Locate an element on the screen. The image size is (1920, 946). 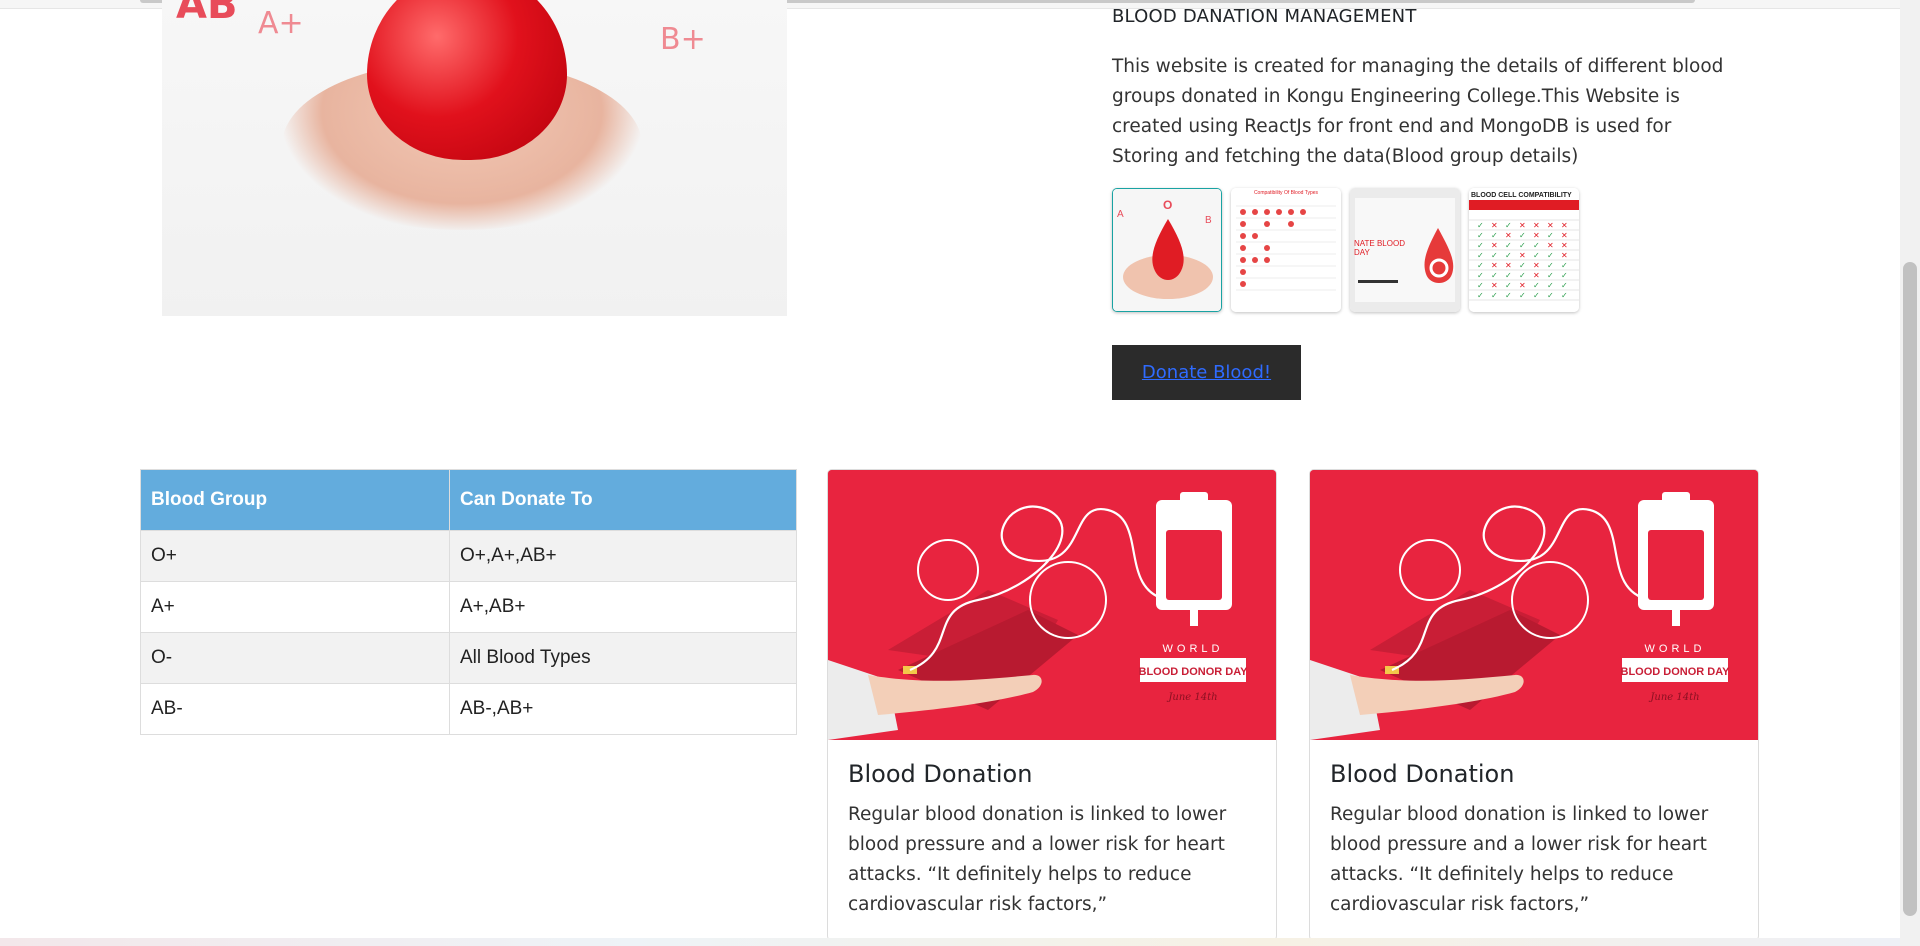
scrollbar-thumb is located at coordinates (1910, 589).